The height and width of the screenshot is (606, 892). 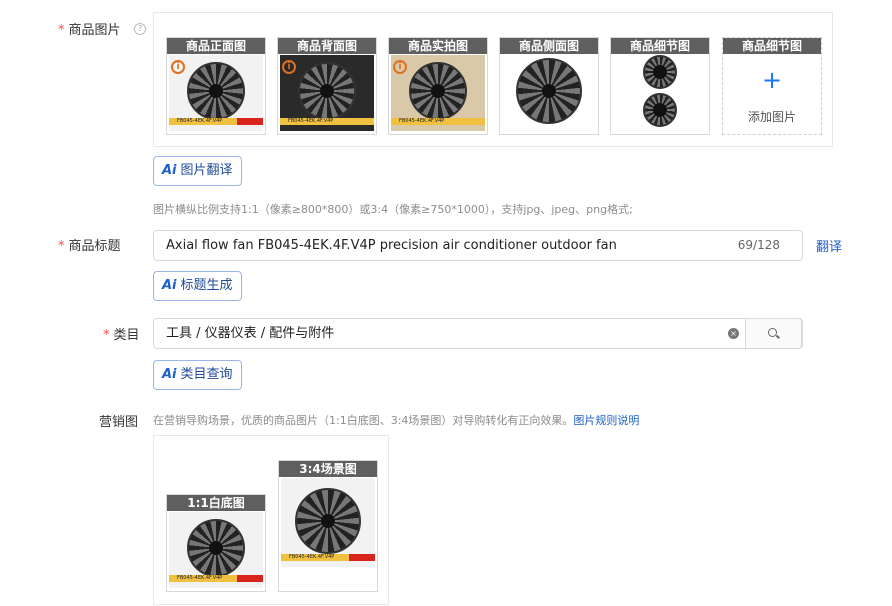 I want to click on category-query-label: 类目查询, so click(x=206, y=374).